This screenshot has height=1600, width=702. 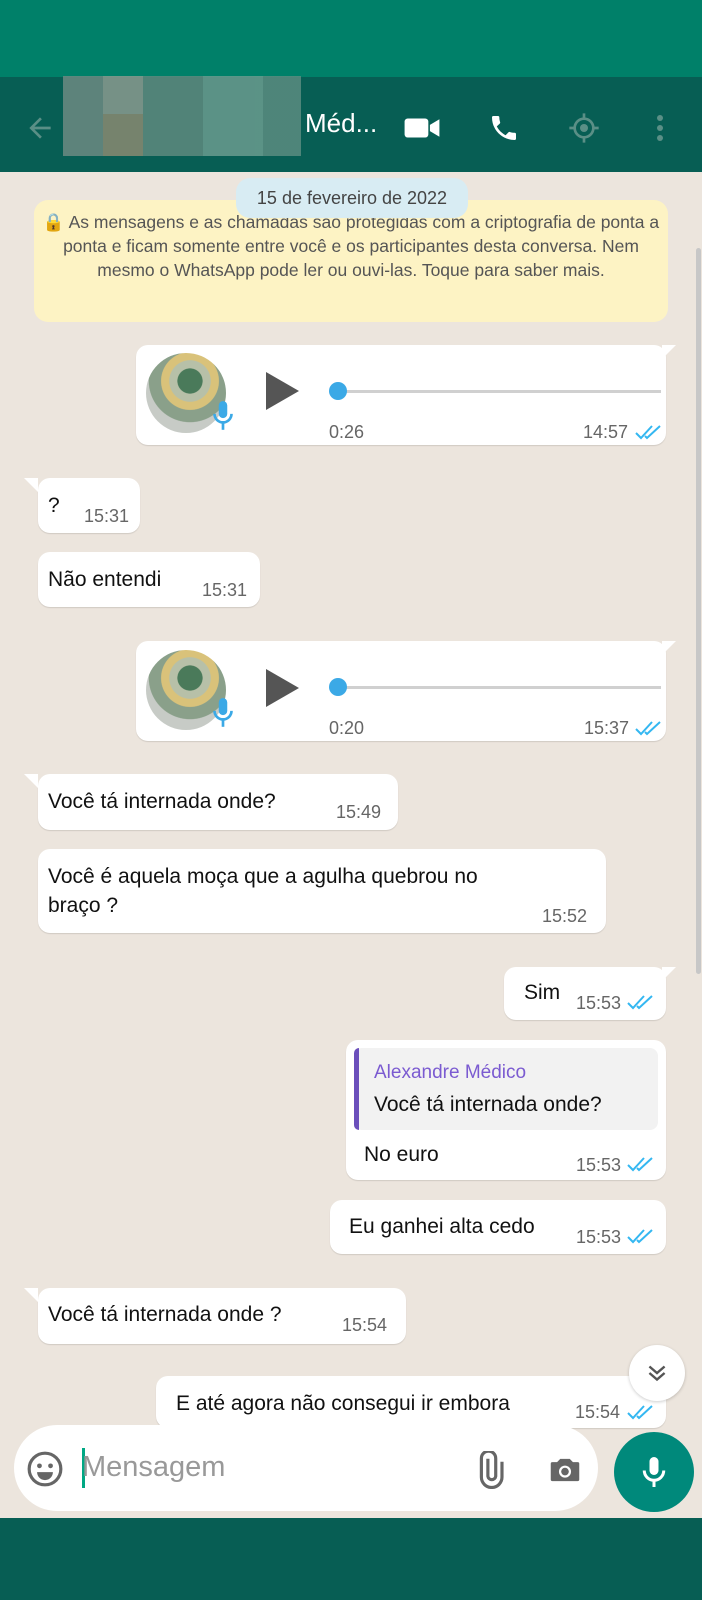 What do you see at coordinates (165, 1314) in the screenshot?
I see `message-text: Você tá internada onde ?` at bounding box center [165, 1314].